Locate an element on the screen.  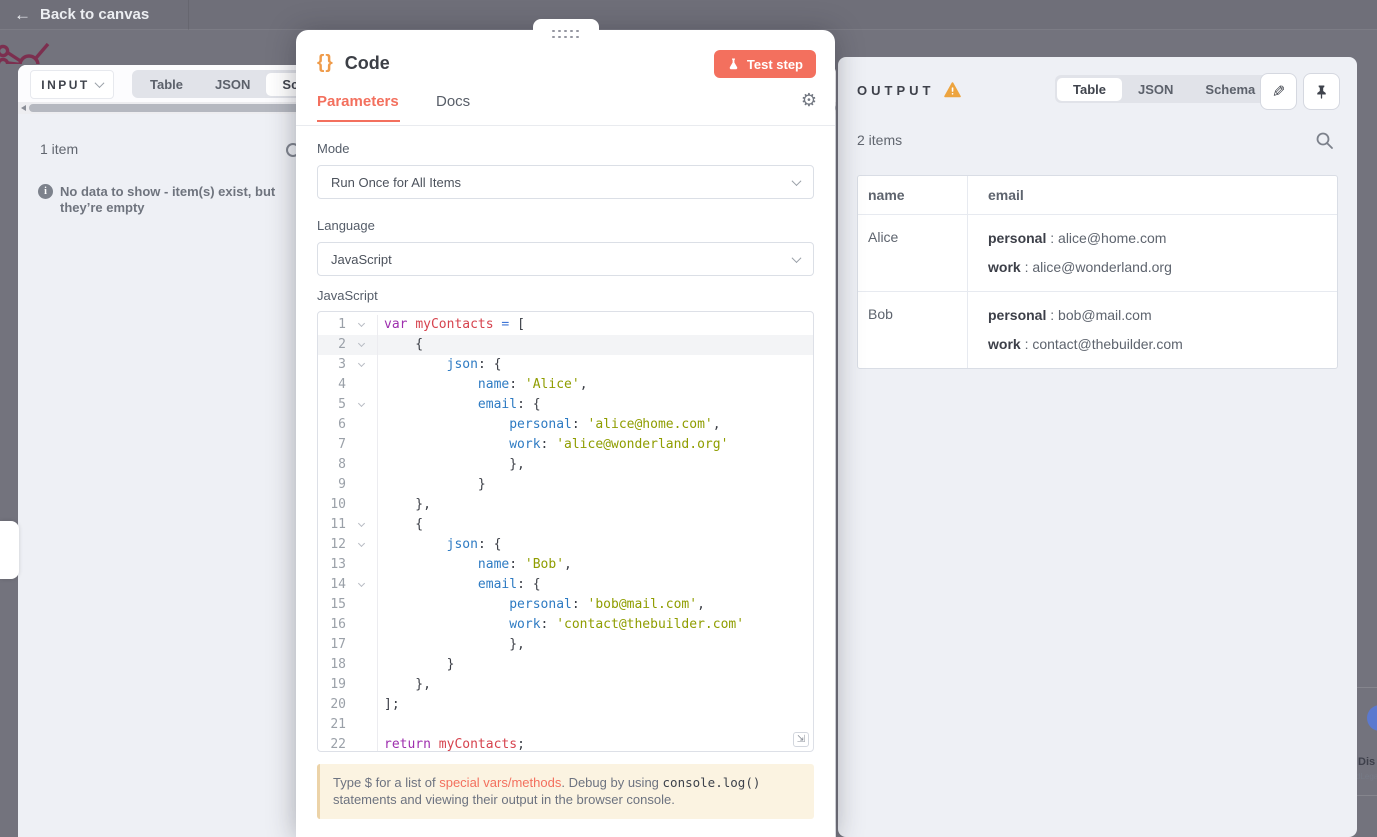
gear-icon: ⚙ is located at coordinates (809, 100).